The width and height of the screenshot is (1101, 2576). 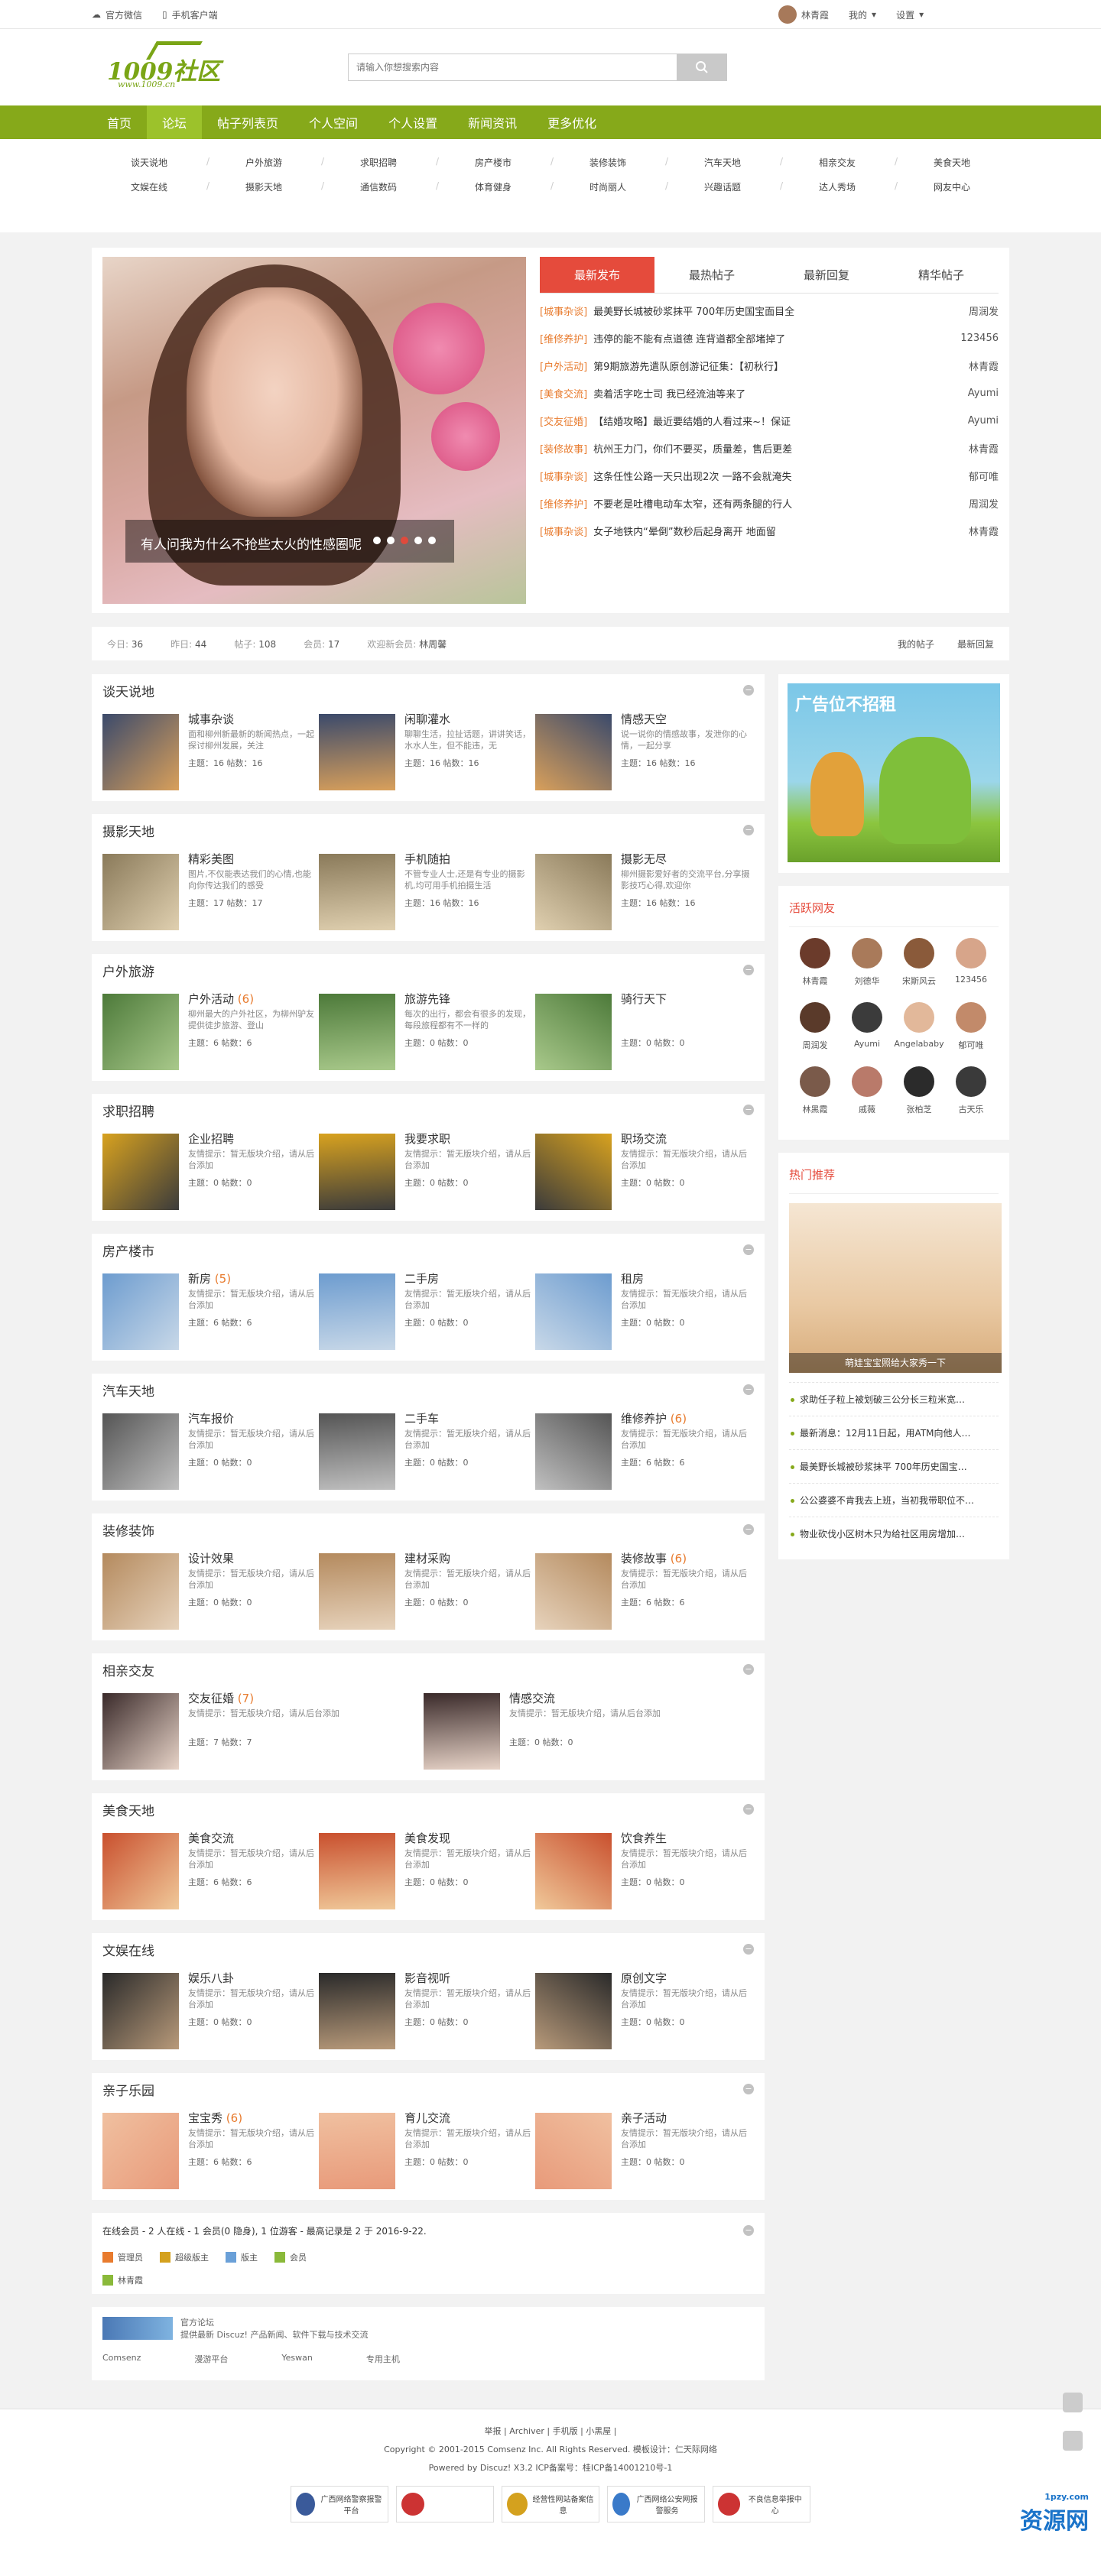 I want to click on section-title: 房产楼市, so click(x=128, y=1250).